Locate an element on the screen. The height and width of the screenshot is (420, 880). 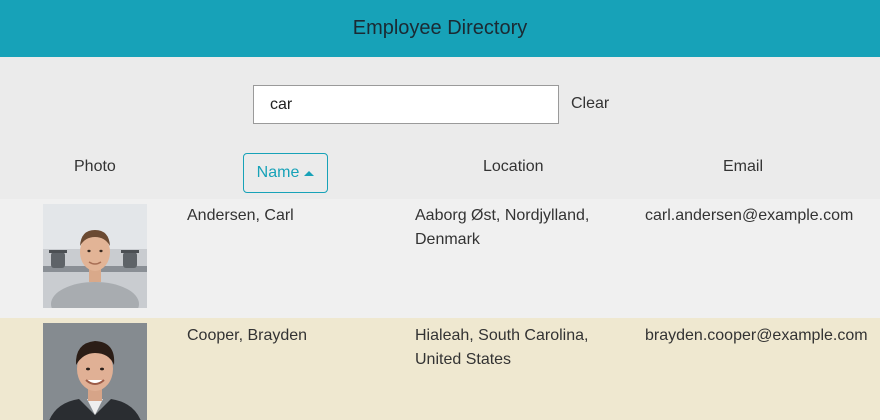
employee-name: Cooper, Brayden is located at coordinates (247, 335).